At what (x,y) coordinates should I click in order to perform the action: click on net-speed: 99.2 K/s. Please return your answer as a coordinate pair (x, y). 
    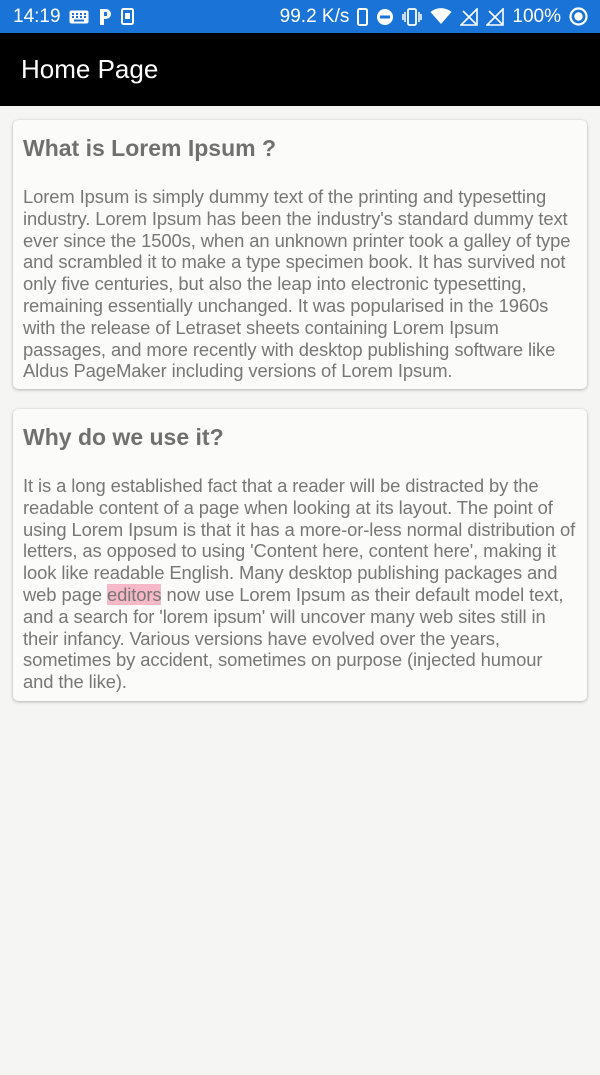
    Looking at the image, I should click on (314, 16).